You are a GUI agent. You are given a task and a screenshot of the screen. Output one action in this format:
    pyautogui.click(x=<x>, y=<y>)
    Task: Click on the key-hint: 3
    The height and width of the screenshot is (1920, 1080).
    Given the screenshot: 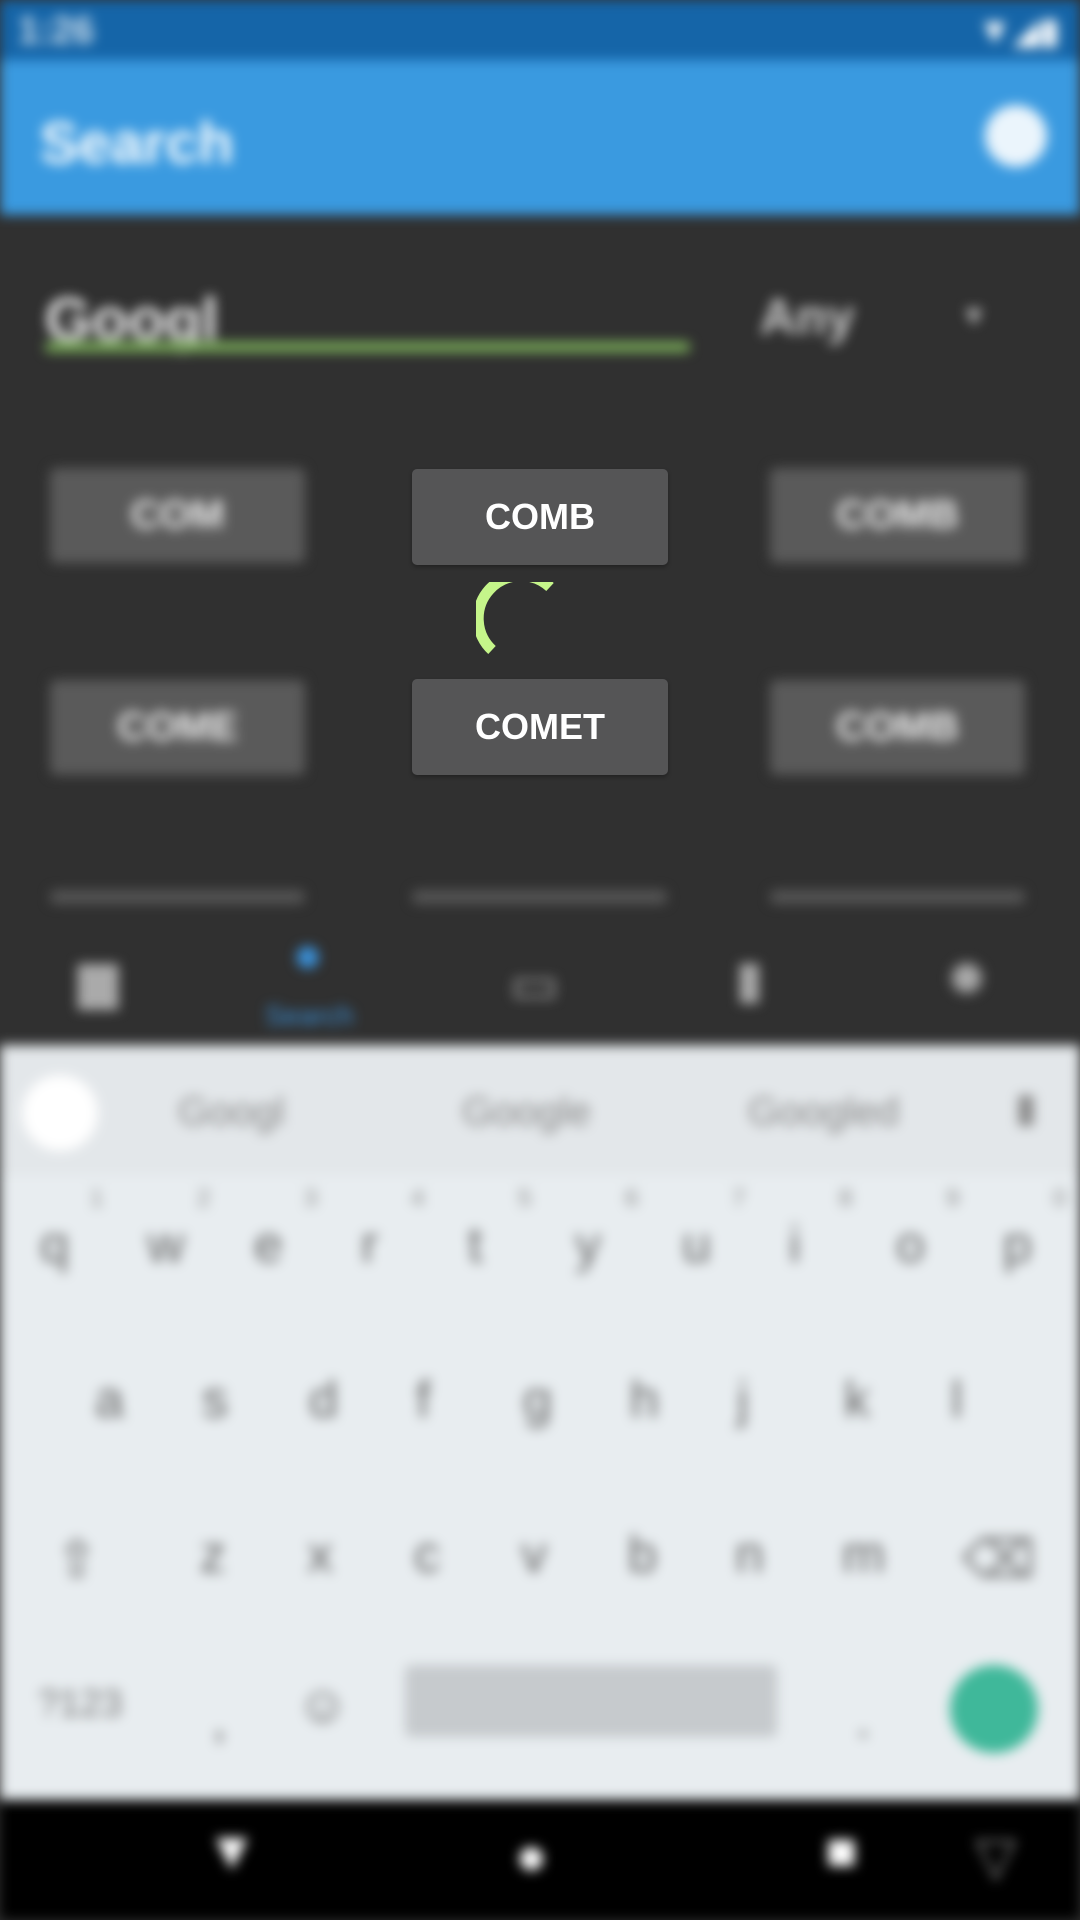 What is the action you would take?
    pyautogui.click(x=311, y=1198)
    